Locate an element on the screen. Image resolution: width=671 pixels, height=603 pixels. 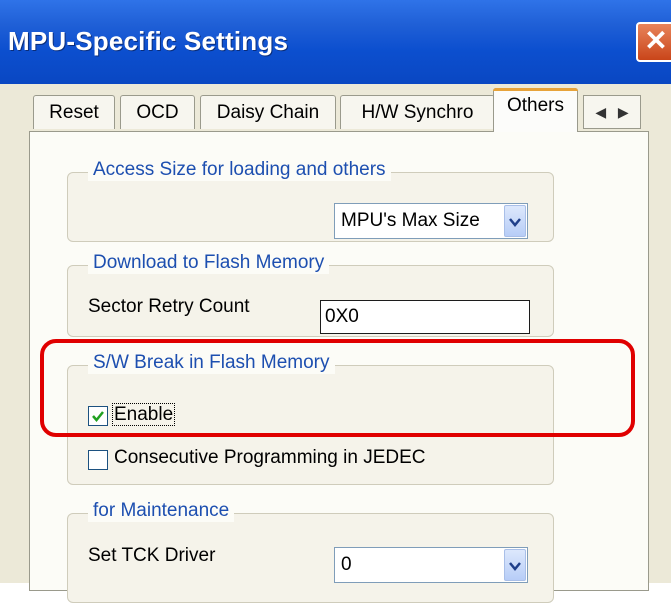
tab-reset: Reset is located at coordinates (74, 112).